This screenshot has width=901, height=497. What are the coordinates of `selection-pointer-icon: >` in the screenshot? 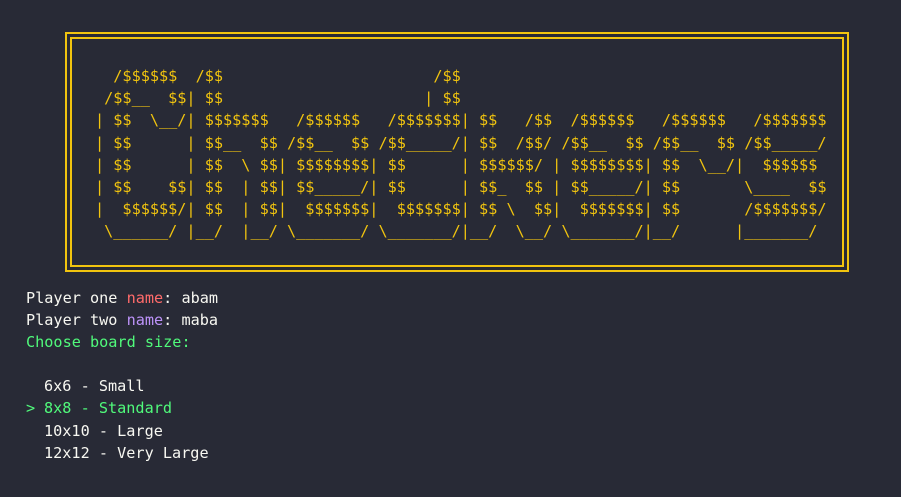 It's located at (31, 408).